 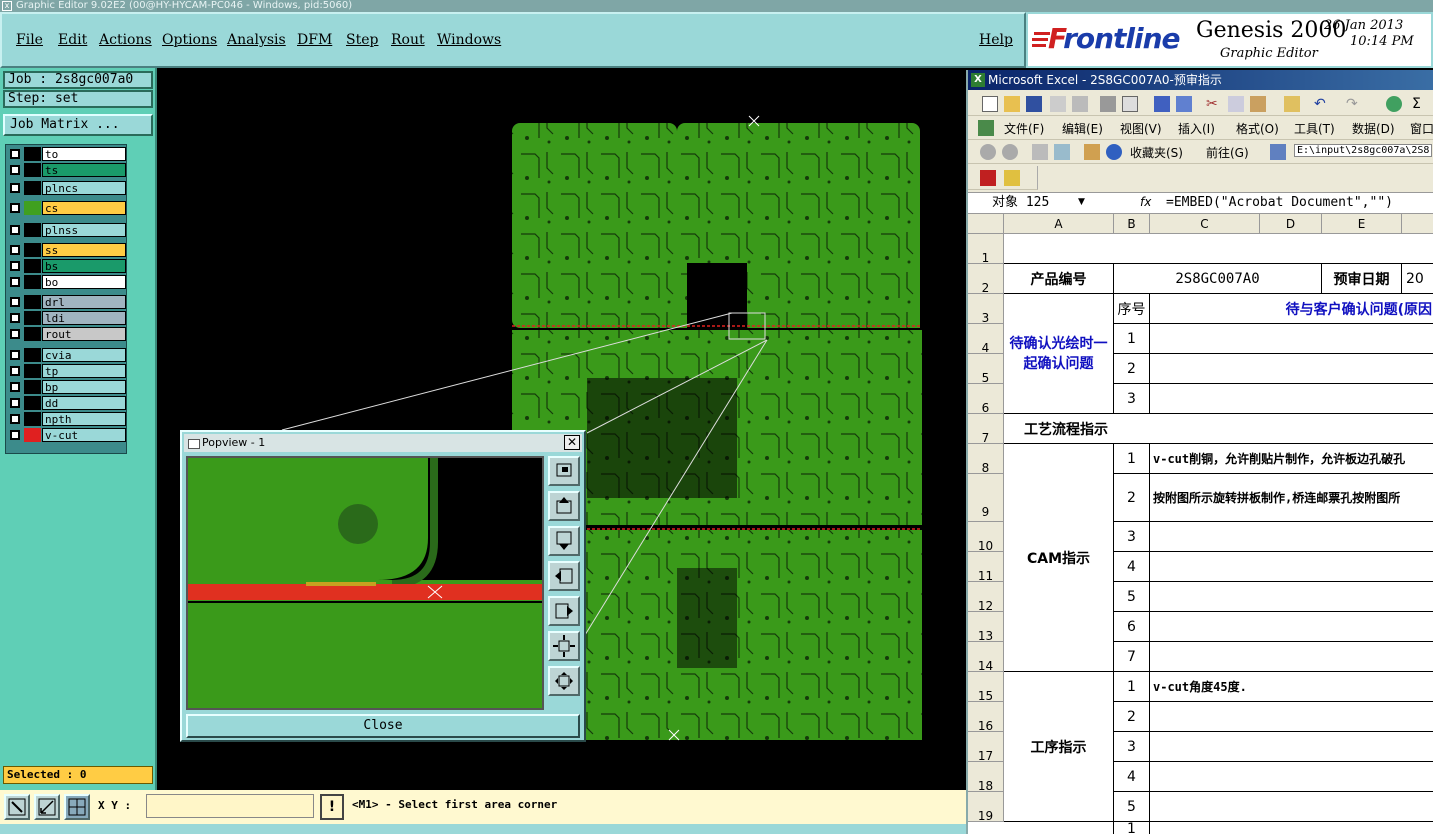 What do you see at coordinates (1184, 104) in the screenshot?
I see `research-icon` at bounding box center [1184, 104].